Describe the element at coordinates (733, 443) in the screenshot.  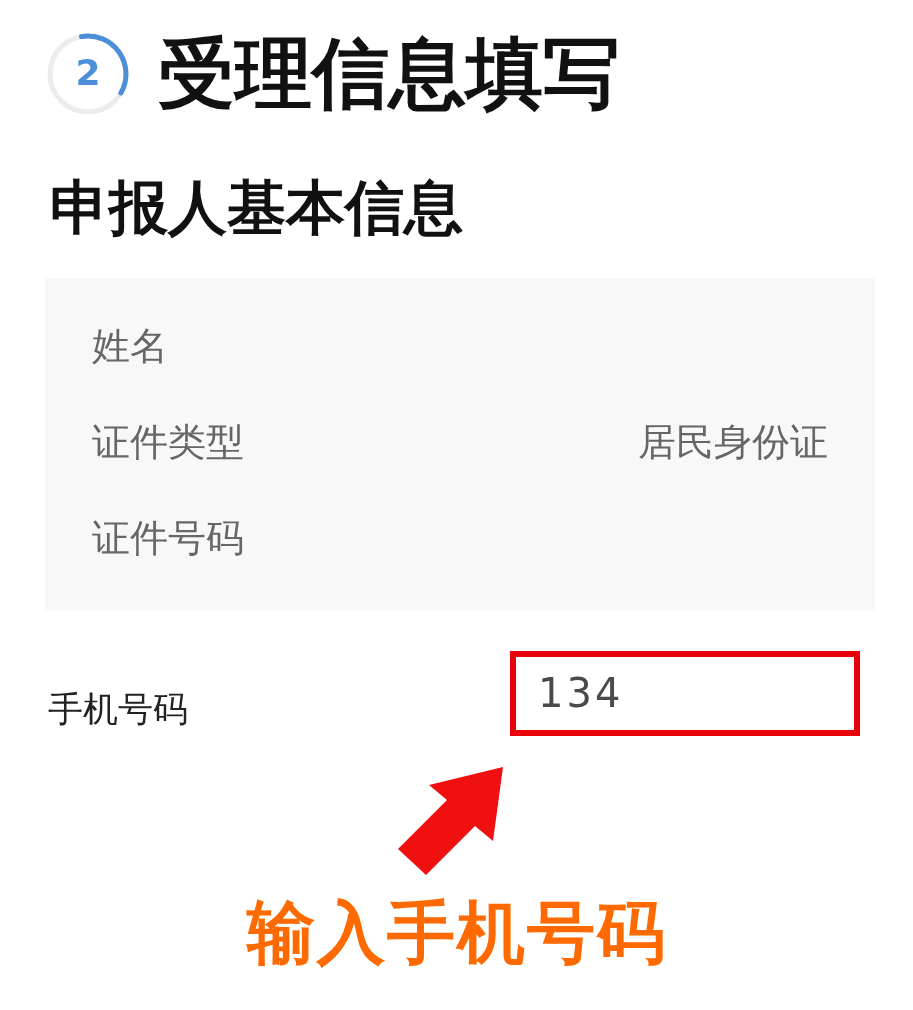
I see `field-value: 居民身份证` at that location.